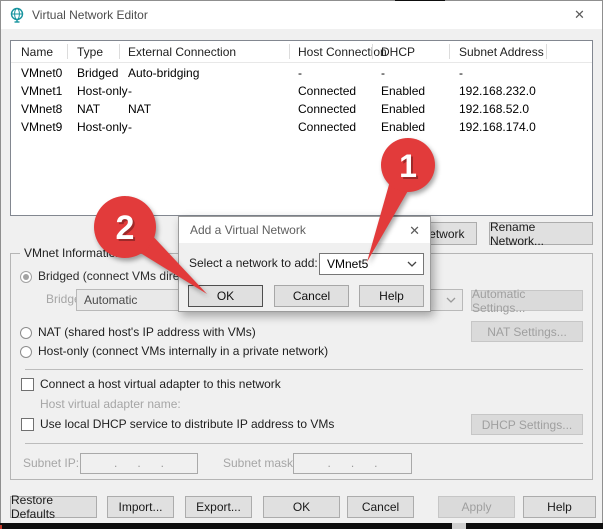 The image size is (603, 529). I want to click on table-cell: VMnet1, so click(42, 91).